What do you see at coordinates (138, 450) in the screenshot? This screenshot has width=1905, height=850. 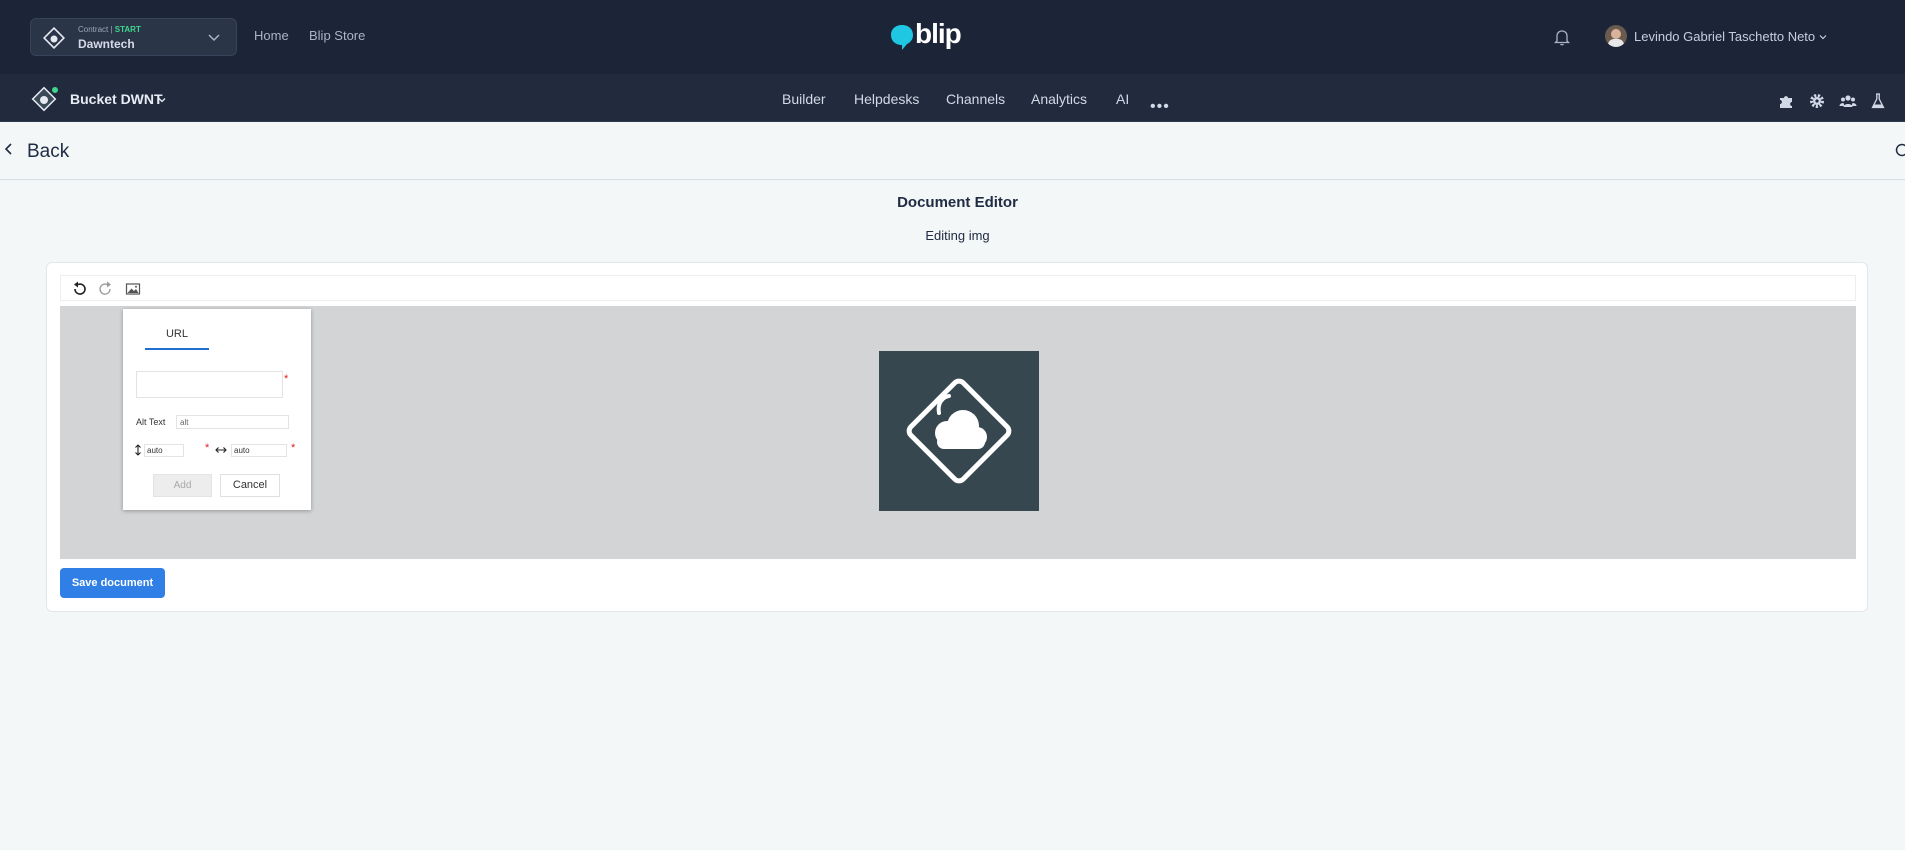 I see `height-icon` at bounding box center [138, 450].